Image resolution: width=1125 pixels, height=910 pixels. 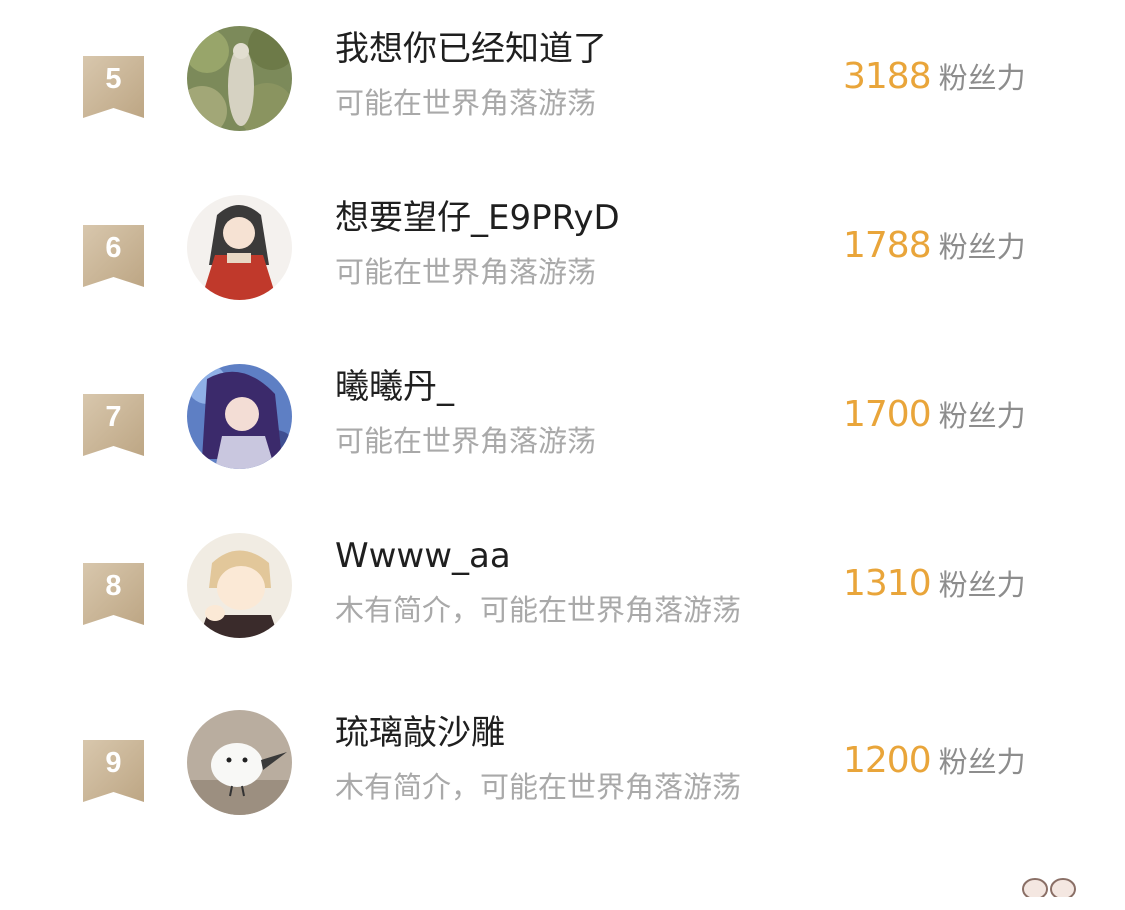 What do you see at coordinates (887, 583) in the screenshot?
I see `fan-power-value: 1310` at bounding box center [887, 583].